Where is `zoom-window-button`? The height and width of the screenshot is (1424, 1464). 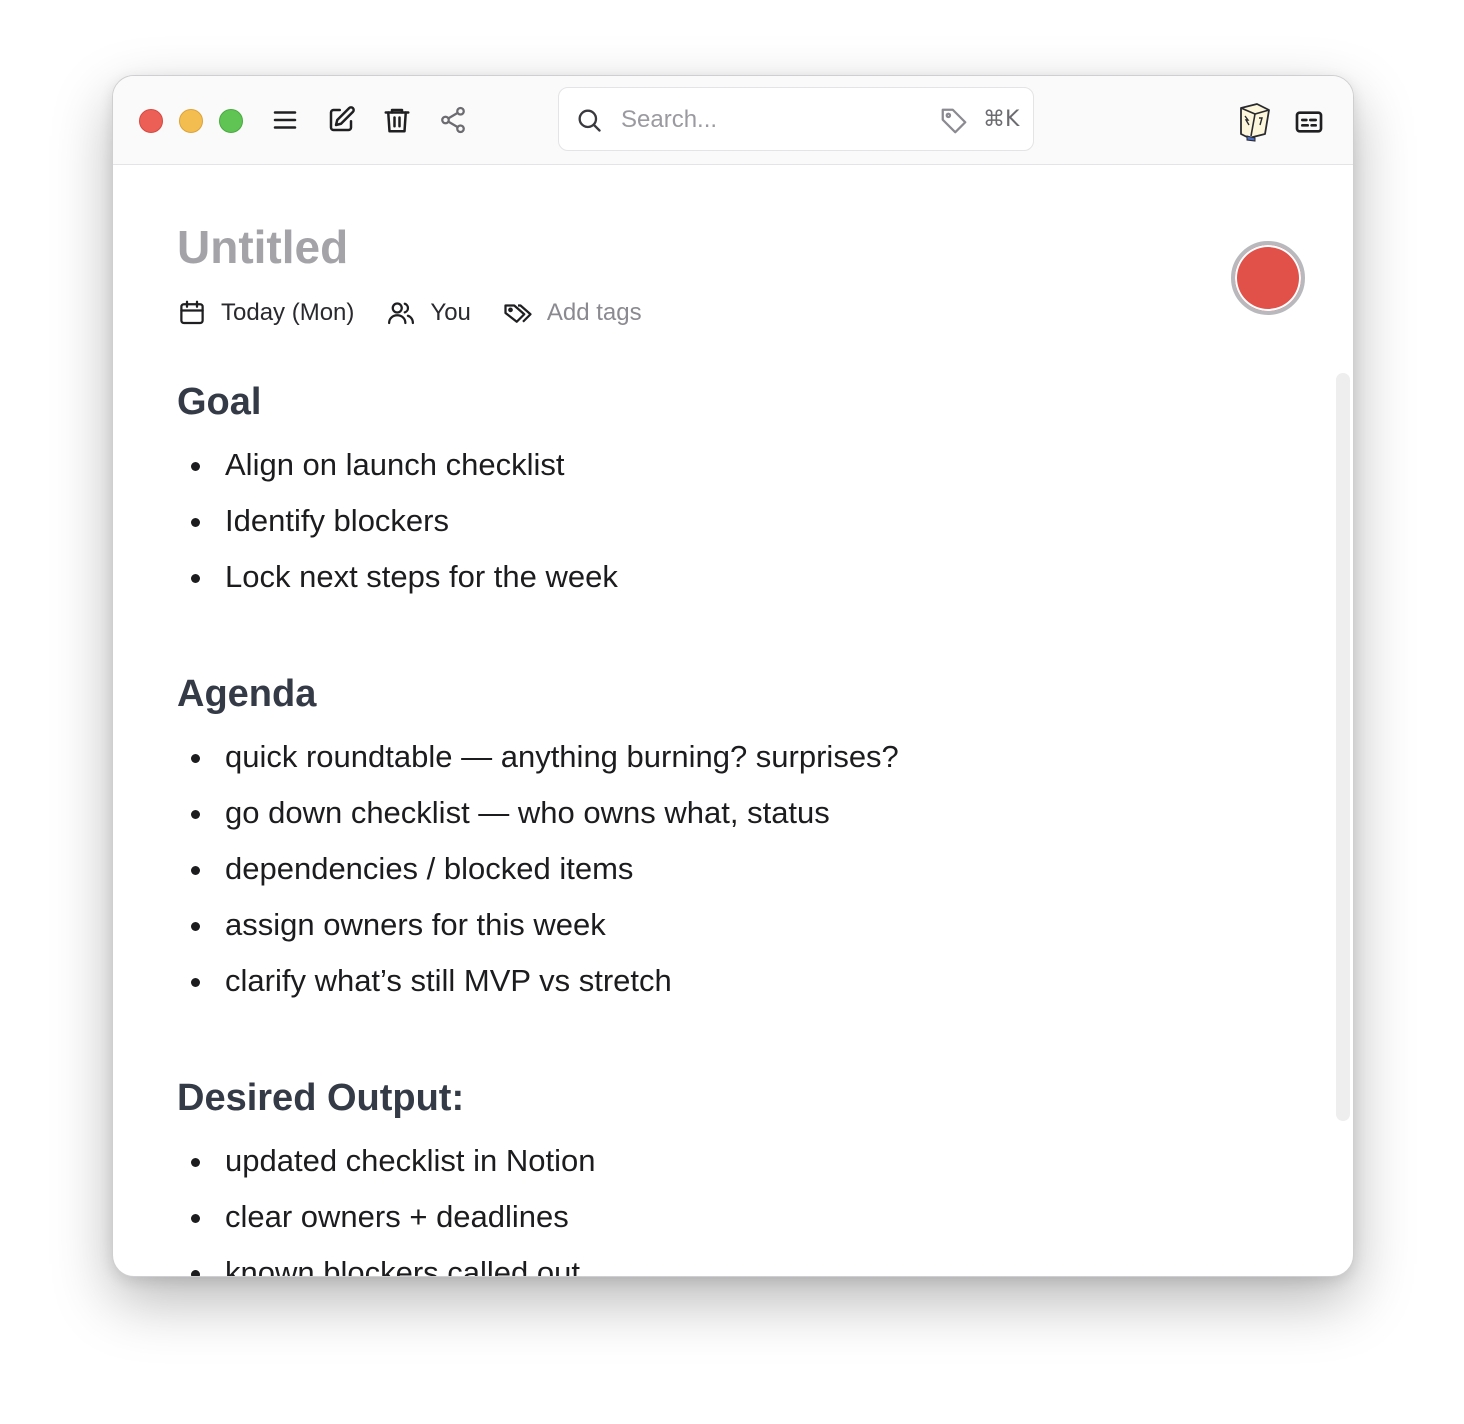
zoom-window-button is located at coordinates (231, 121).